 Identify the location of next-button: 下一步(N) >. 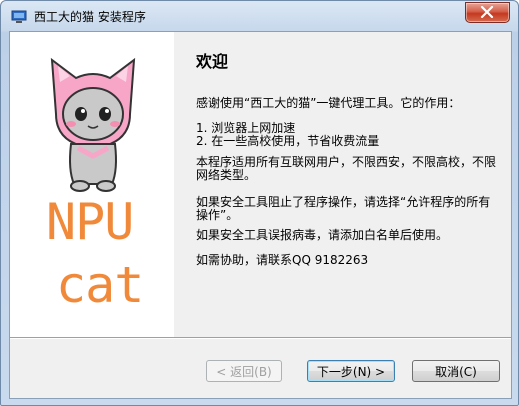
(351, 371).